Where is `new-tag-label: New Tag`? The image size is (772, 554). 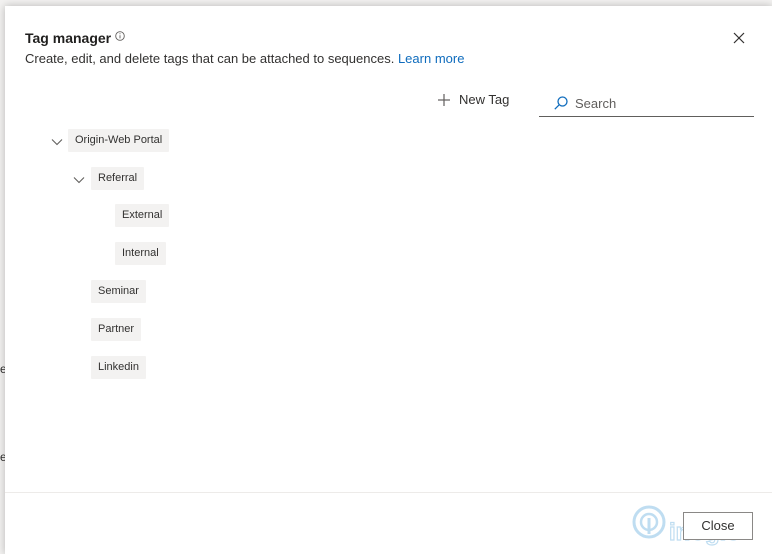
new-tag-label: New Tag is located at coordinates (484, 99).